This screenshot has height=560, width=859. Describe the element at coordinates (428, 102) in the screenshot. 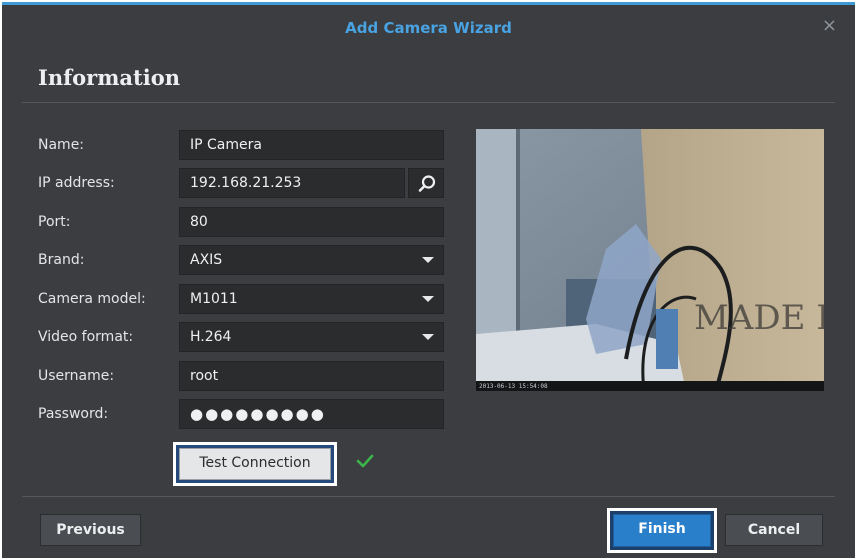

I see `header-divider` at that location.